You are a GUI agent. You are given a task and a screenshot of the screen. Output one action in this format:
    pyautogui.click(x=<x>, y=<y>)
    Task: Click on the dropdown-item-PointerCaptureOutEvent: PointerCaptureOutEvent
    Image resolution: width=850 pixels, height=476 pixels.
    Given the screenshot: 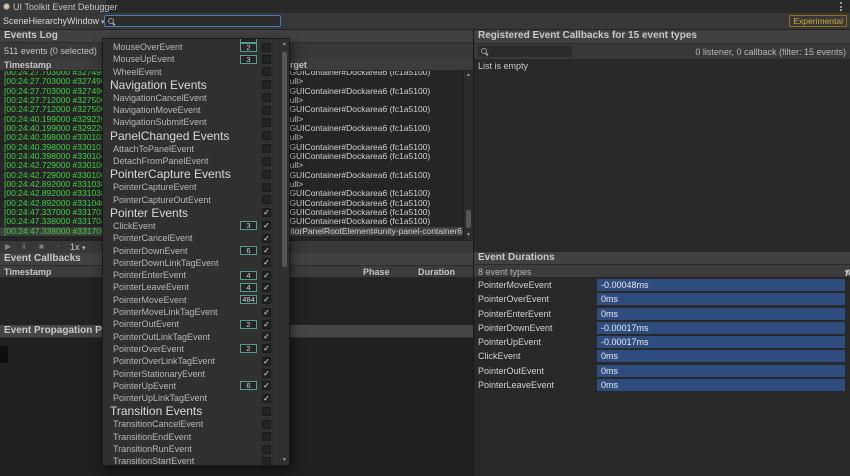 What is the action you would take?
    pyautogui.click(x=191, y=200)
    